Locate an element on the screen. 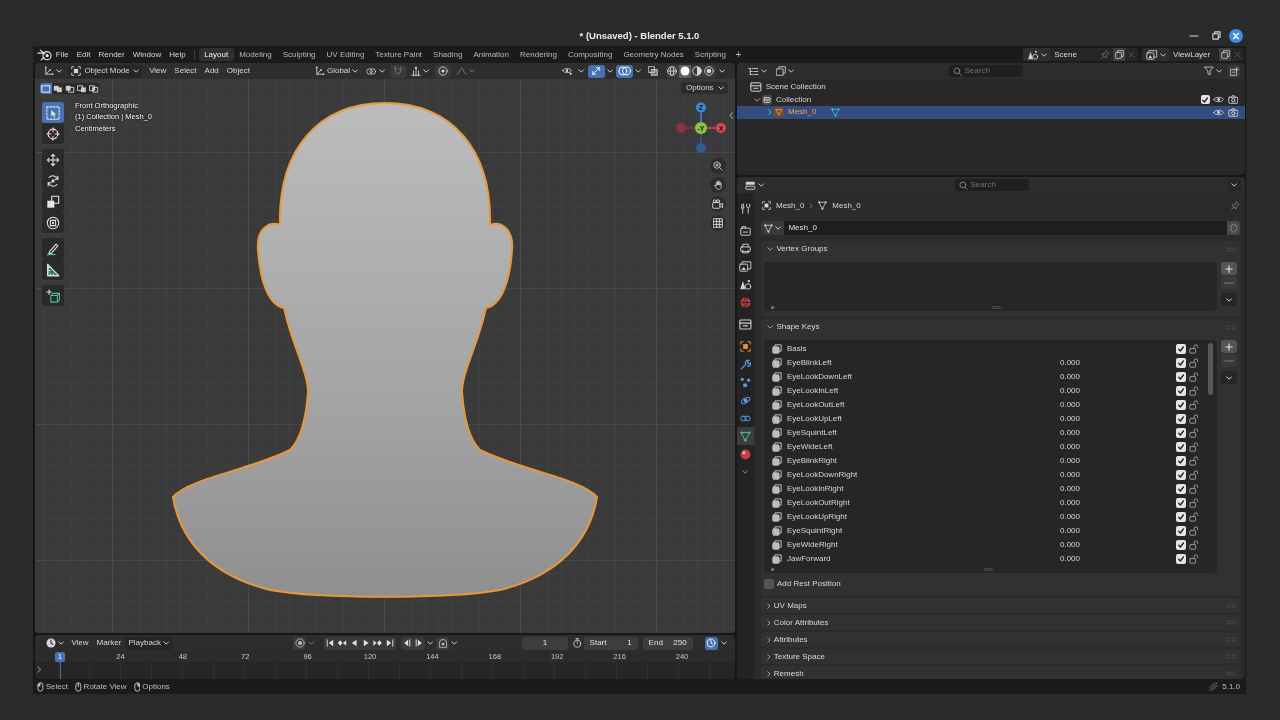  orientation-dropdown: Global is located at coordinates (336, 71).